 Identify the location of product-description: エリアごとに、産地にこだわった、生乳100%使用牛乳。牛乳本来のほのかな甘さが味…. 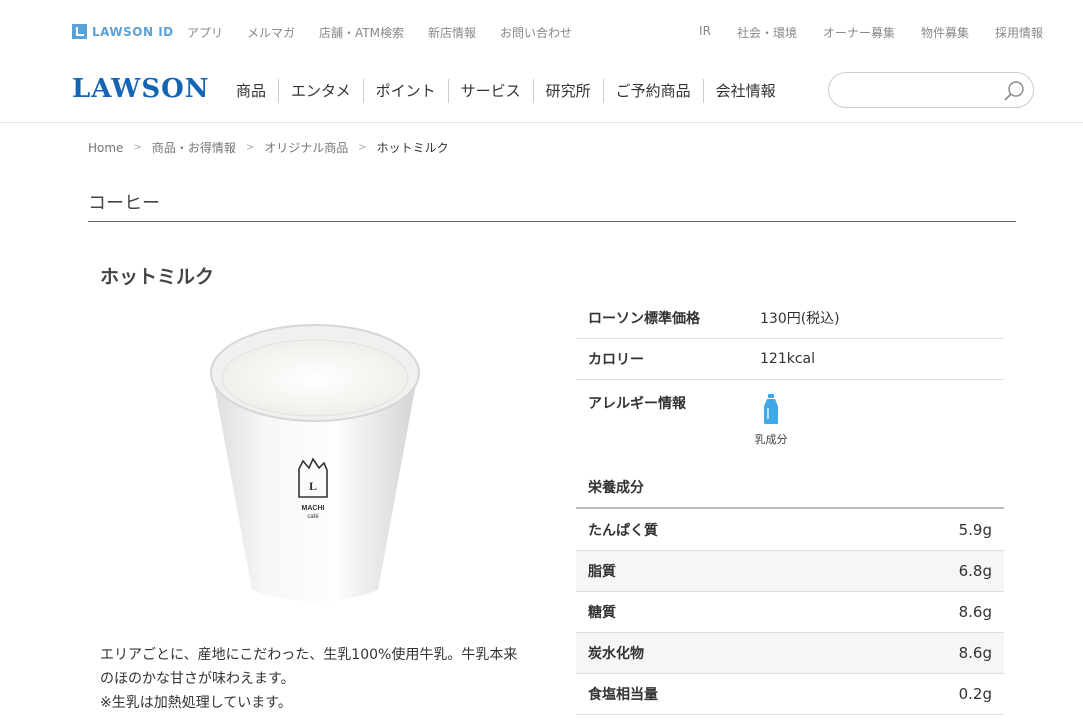
(315, 679).